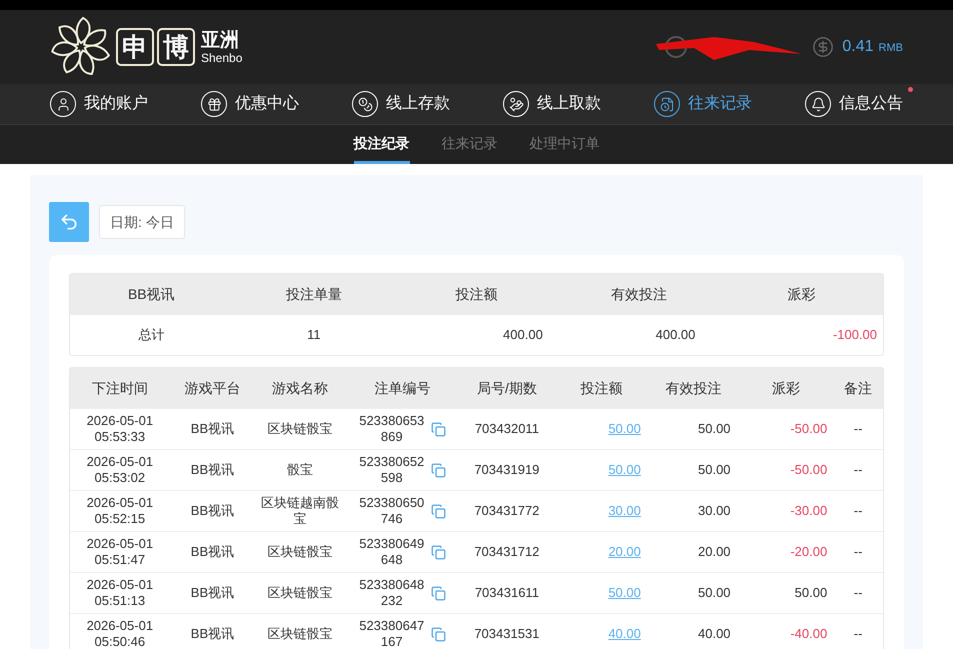 The width and height of the screenshot is (953, 649). What do you see at coordinates (506, 634) in the screenshot?
I see `table-cell-text: 703431531` at bounding box center [506, 634].